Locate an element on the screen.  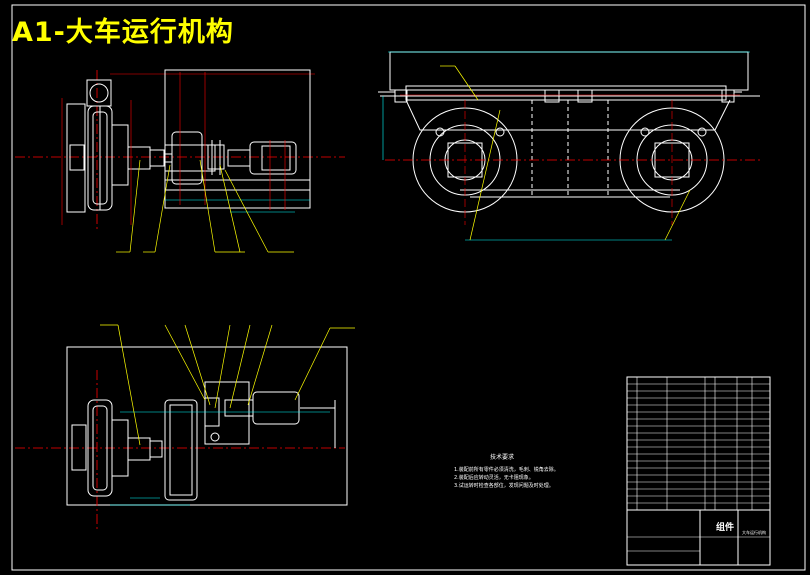
plan-view-top is located at coordinates (180, 161).